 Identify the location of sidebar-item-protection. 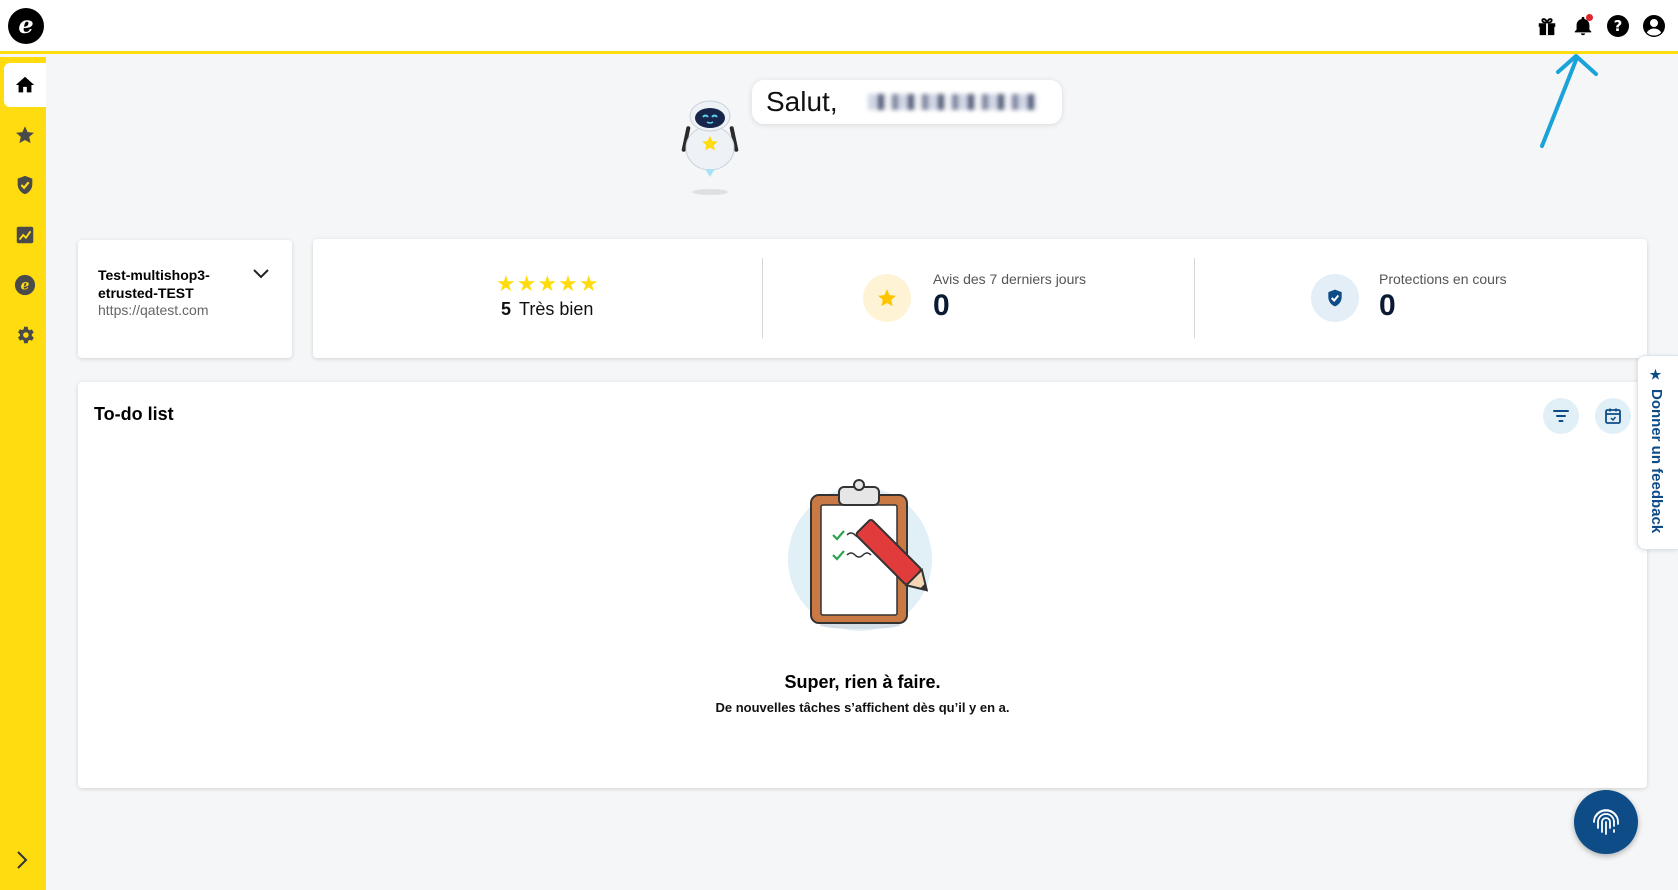
(25, 185).